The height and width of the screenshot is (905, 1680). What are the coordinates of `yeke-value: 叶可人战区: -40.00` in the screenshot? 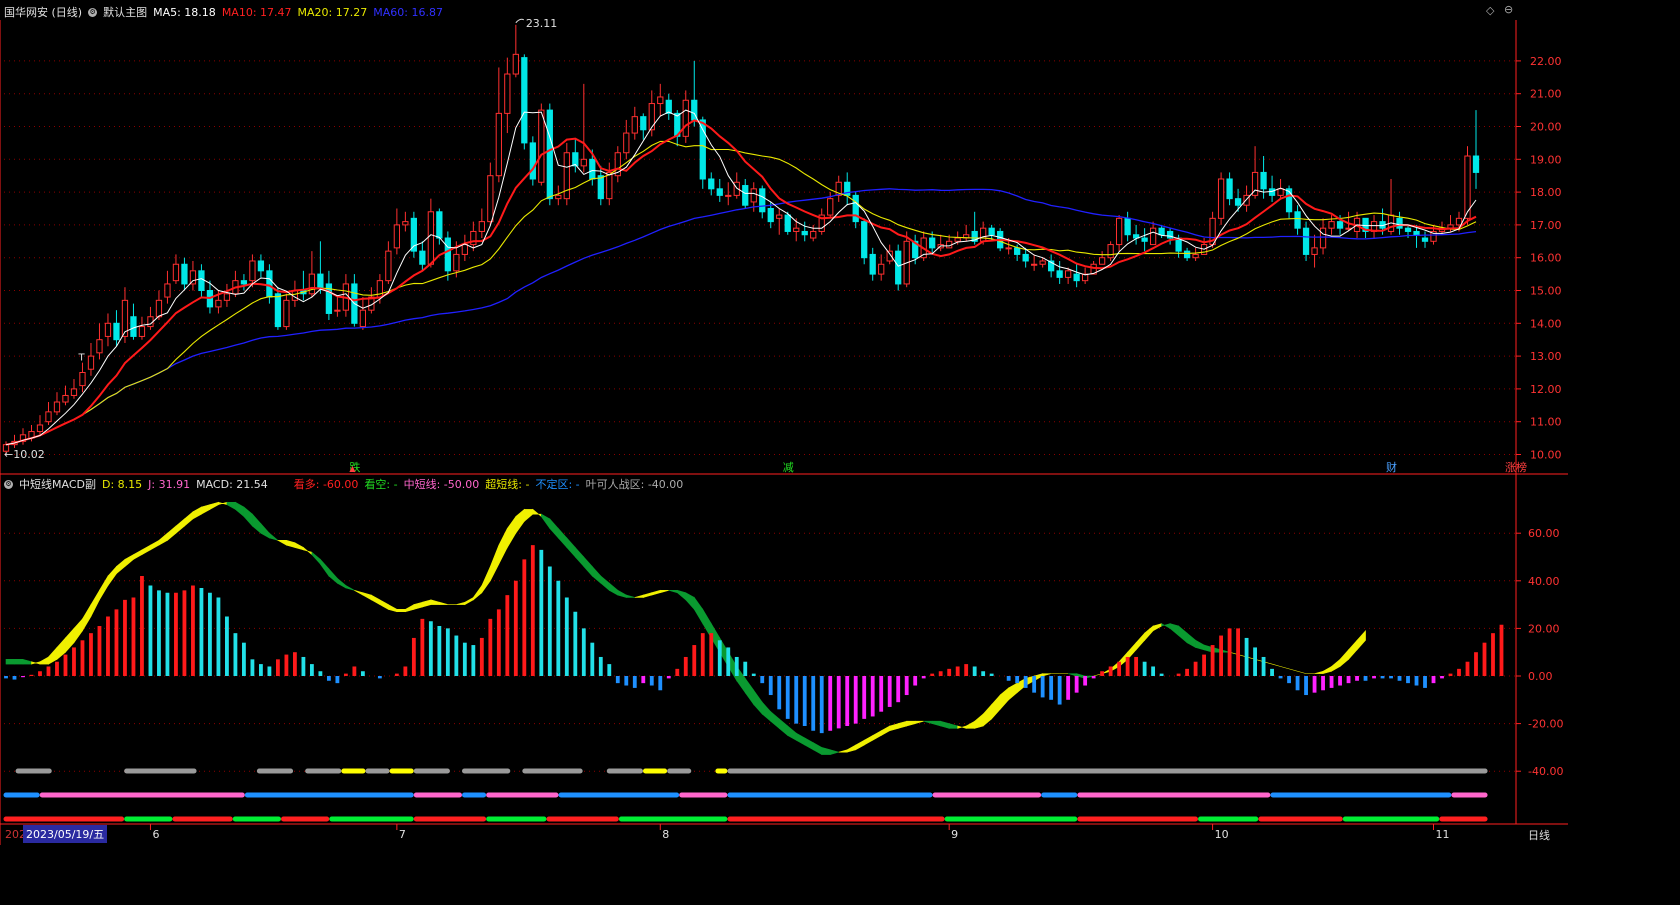 It's located at (634, 484).